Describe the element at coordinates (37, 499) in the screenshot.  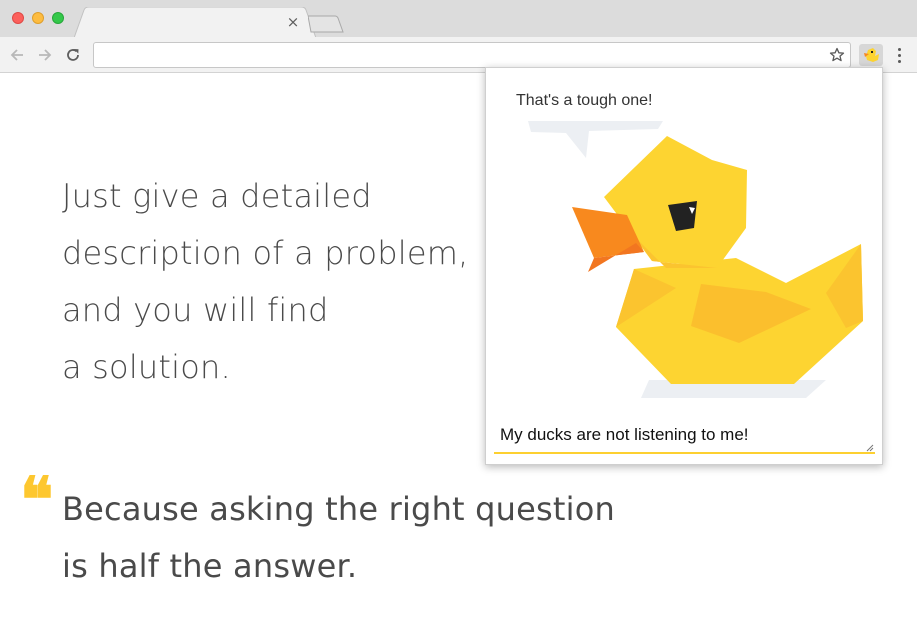
I see `quote-mark-icon: ❝` at that location.